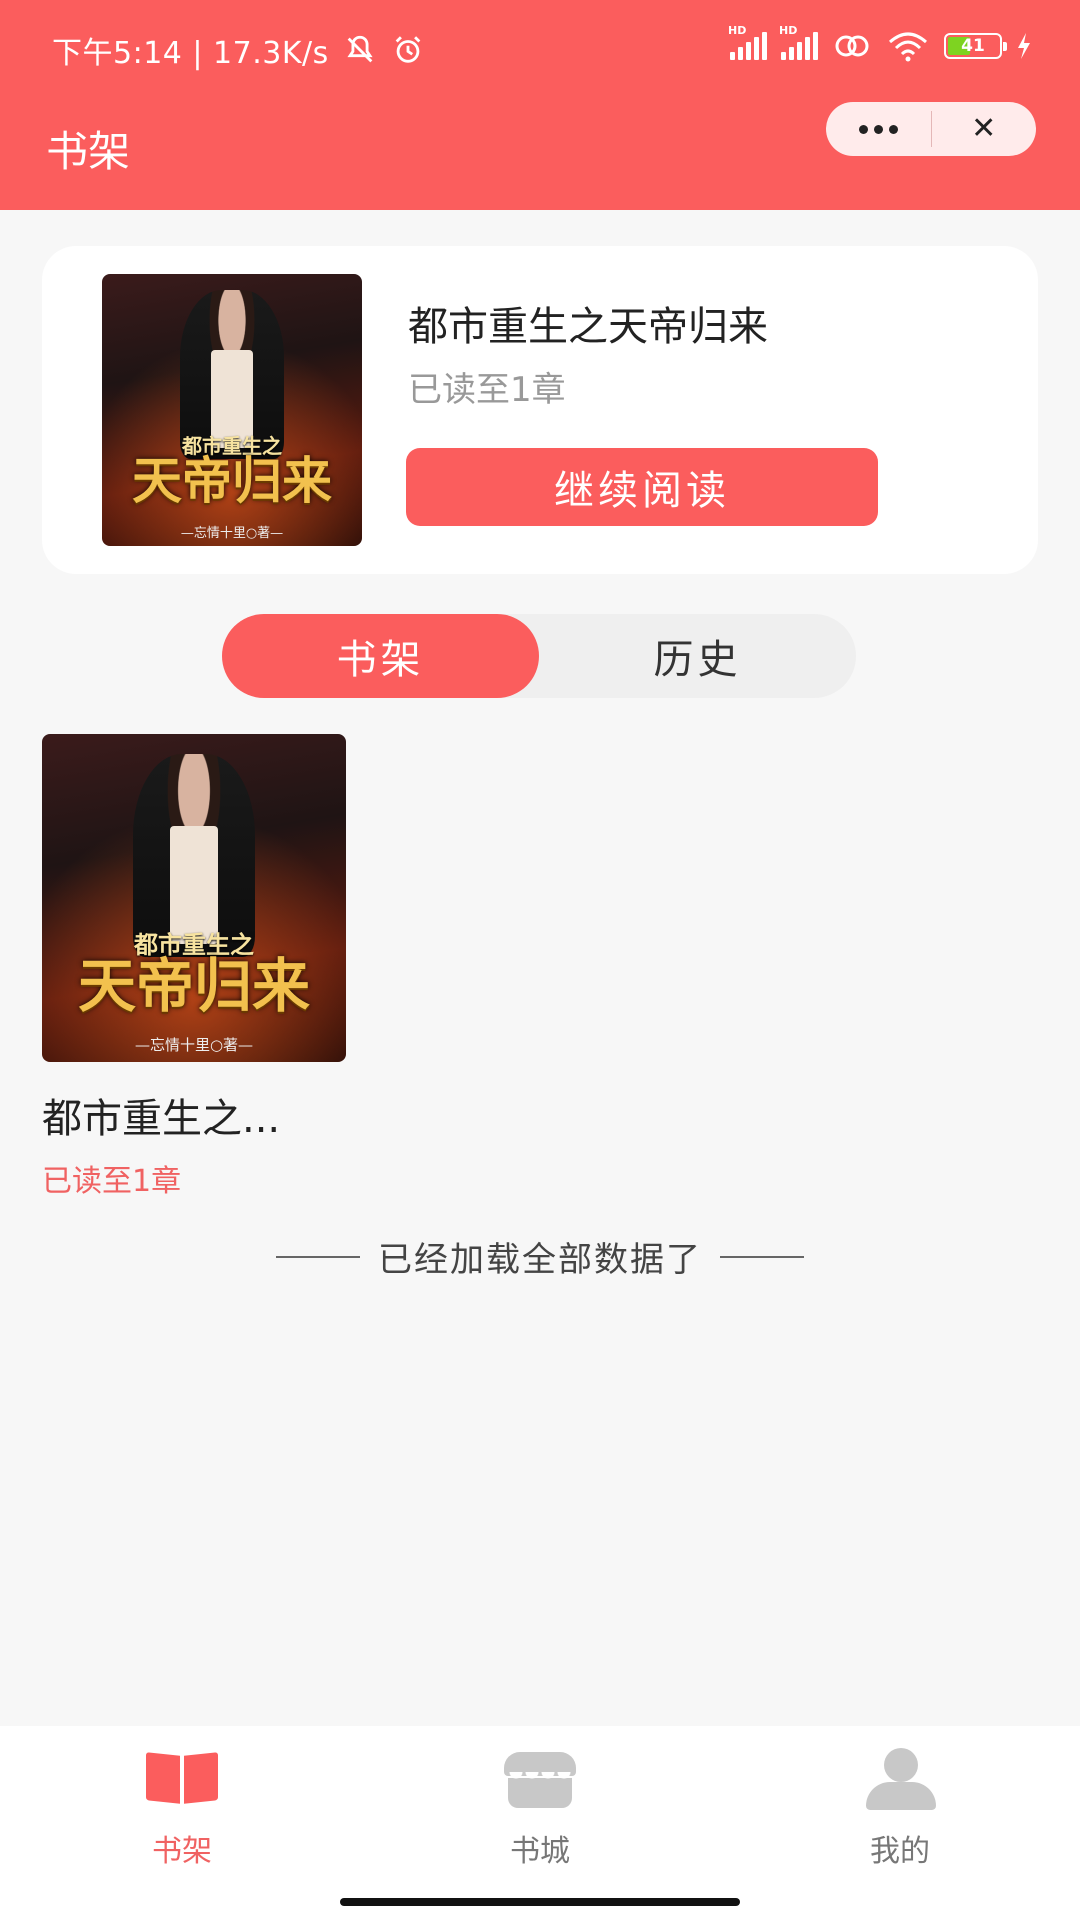 The width and height of the screenshot is (1080, 1920). I want to click on load-complete-text: 已经加载全部数据了, so click(540, 1260).